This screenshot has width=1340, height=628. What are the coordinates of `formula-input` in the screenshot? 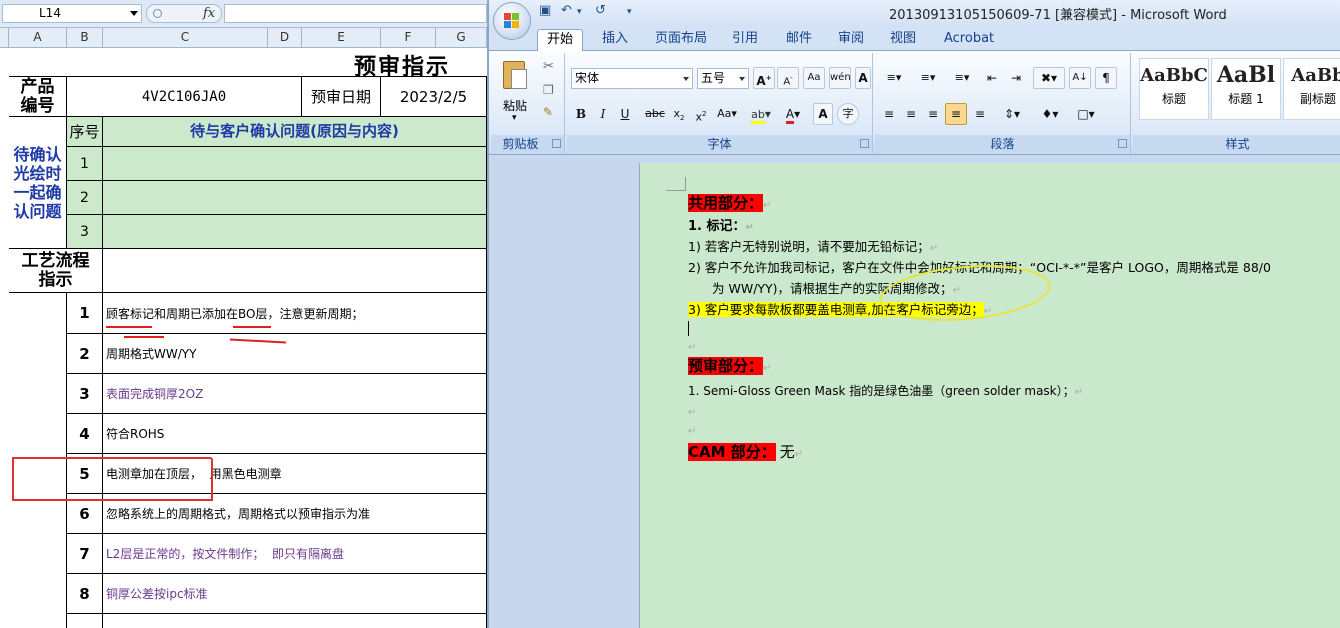 It's located at (355, 13).